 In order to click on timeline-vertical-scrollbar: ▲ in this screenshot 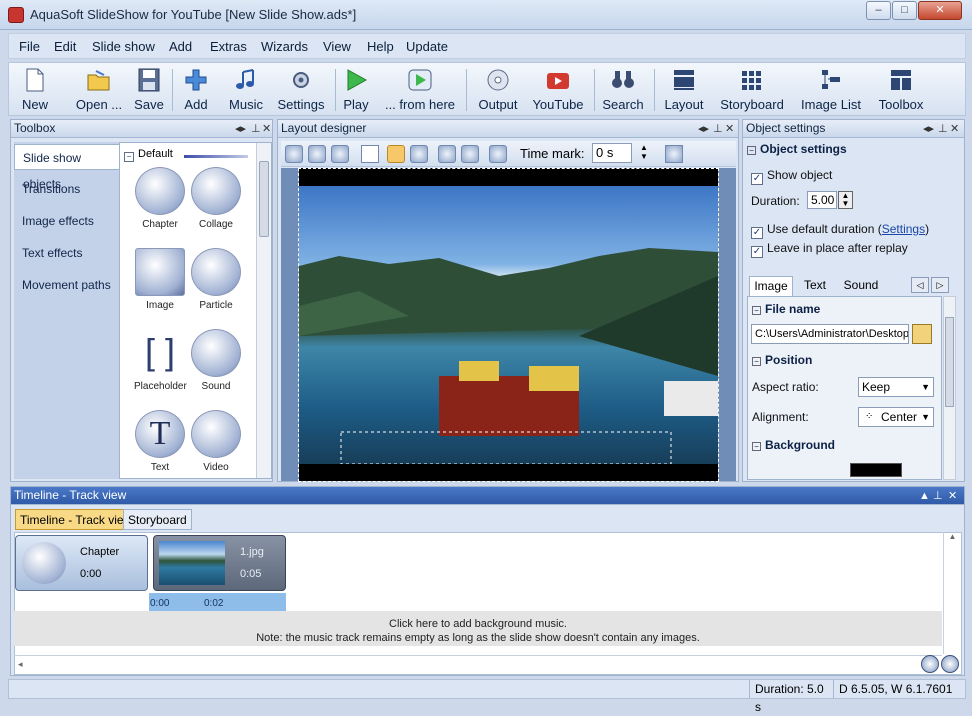, I will do `click(952, 593)`.